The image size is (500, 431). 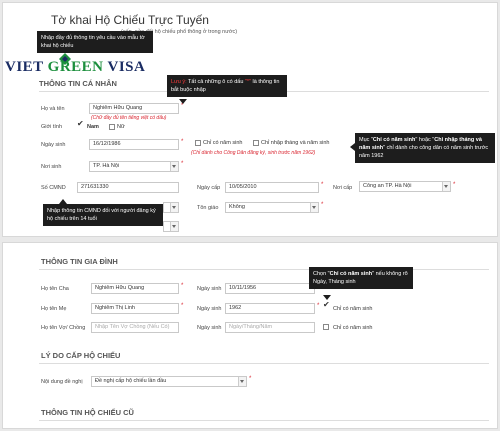 I want to click on father-dob-label: Ngày sinh, so click(x=209, y=289).